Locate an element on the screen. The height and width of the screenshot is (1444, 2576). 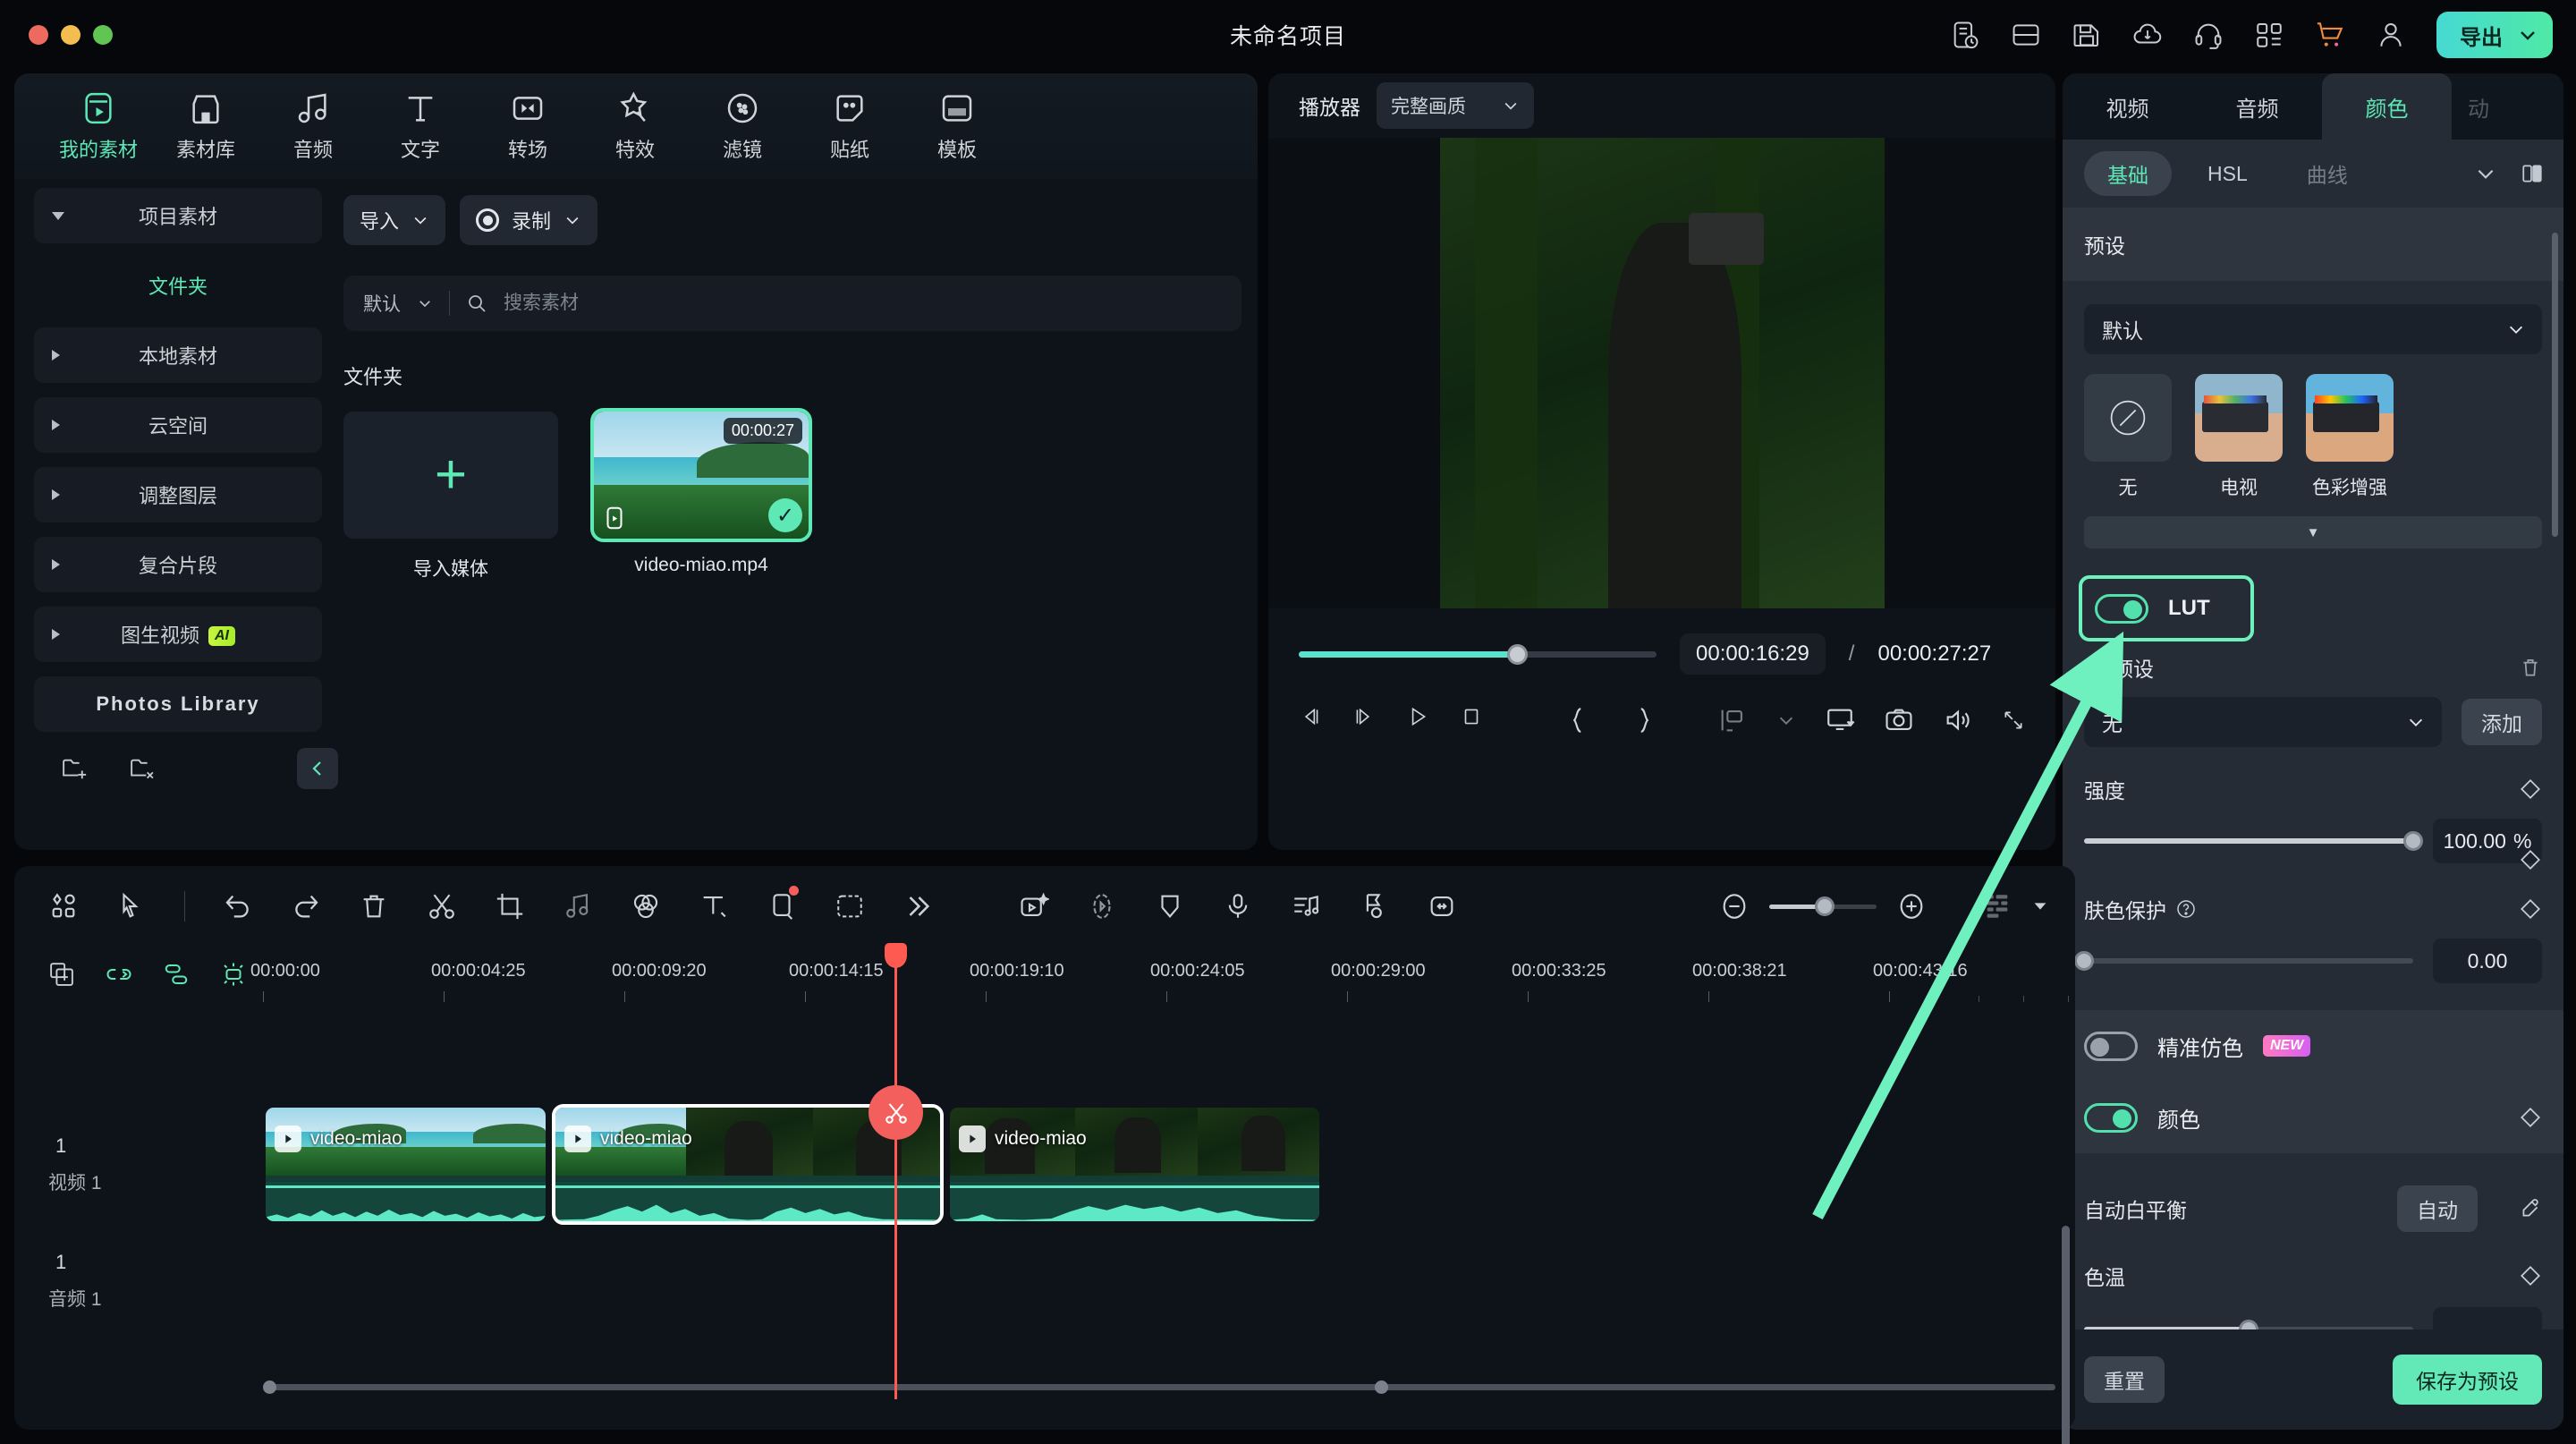
eyedropper-icon is located at coordinates (2530, 1208).